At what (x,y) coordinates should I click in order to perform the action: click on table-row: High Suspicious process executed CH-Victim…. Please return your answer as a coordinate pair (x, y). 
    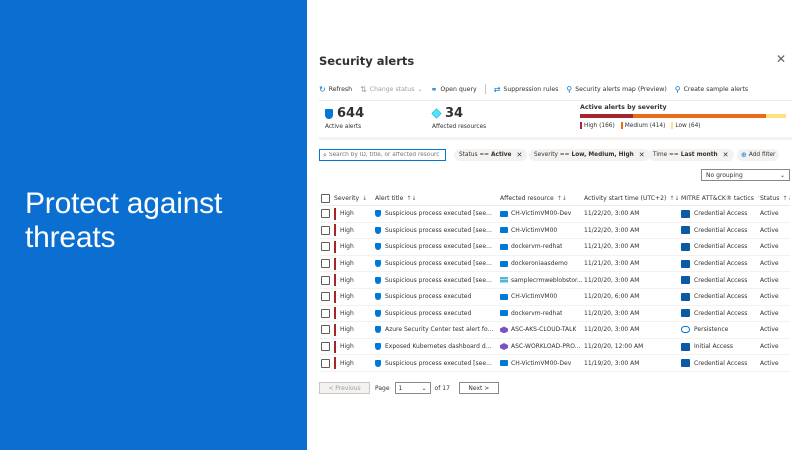
    Looking at the image, I should click on (554, 297).